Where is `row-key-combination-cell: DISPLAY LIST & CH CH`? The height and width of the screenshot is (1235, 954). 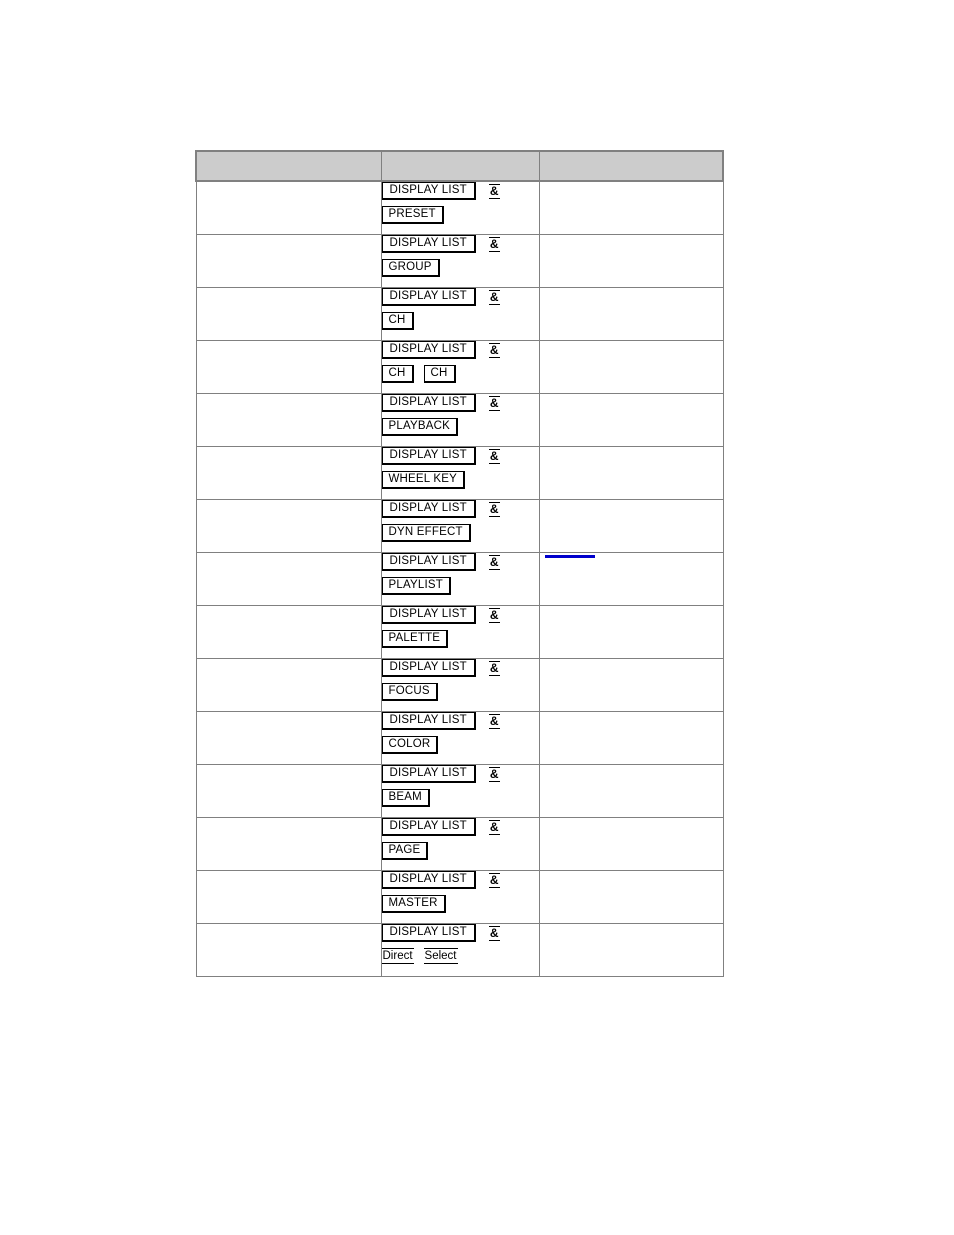 row-key-combination-cell: DISPLAY LIST & CH CH is located at coordinates (460, 367).